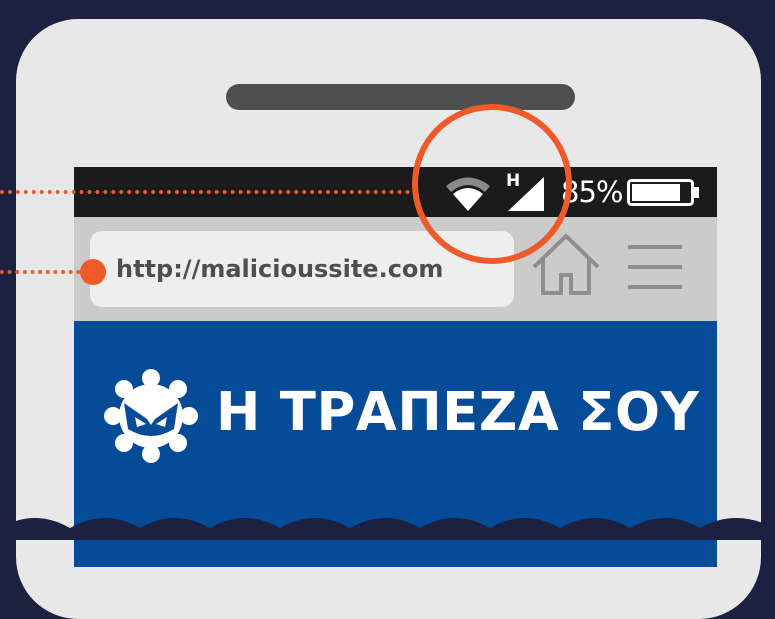 Image resolution: width=775 pixels, height=619 pixels. Describe the element at coordinates (395, 269) in the screenshot. I see `browser-toolbar: http://malicioussite.com` at that location.